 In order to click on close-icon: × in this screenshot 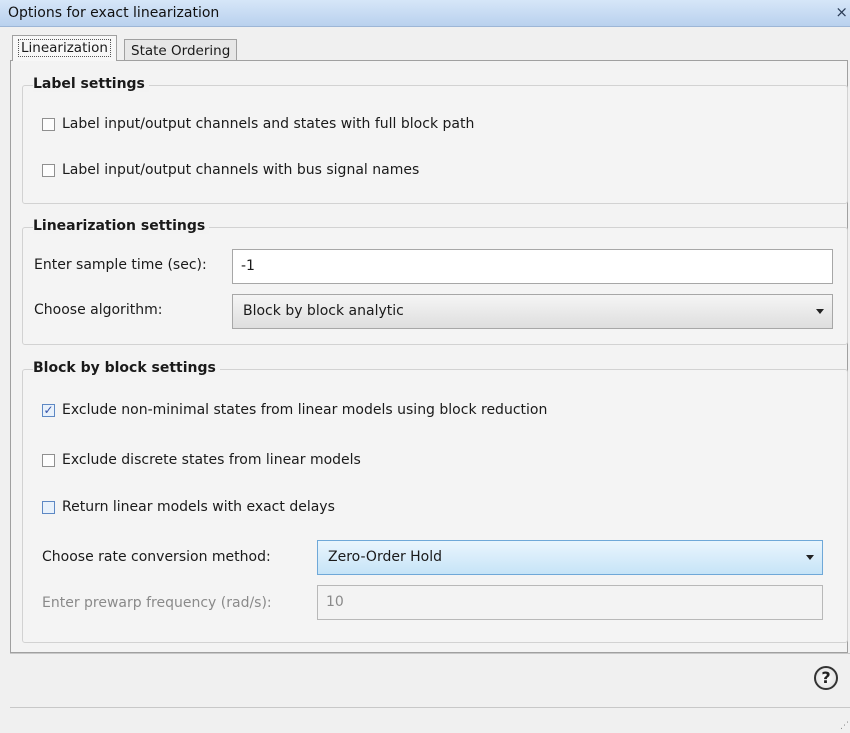, I will do `click(841, 12)`.